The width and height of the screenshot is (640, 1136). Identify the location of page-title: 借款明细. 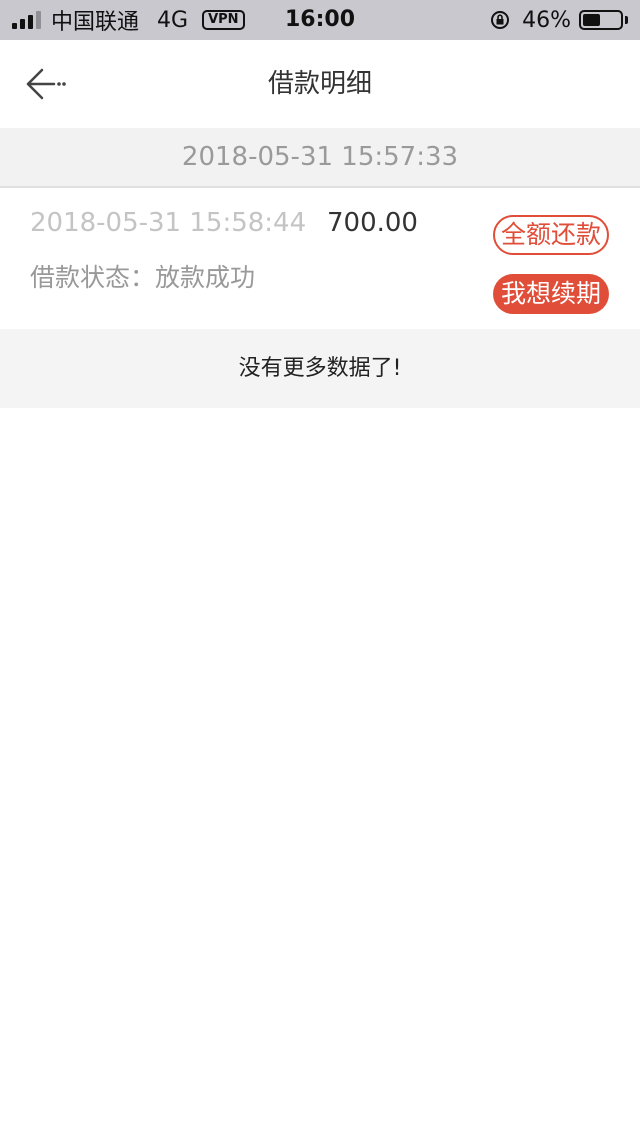
(319, 84).